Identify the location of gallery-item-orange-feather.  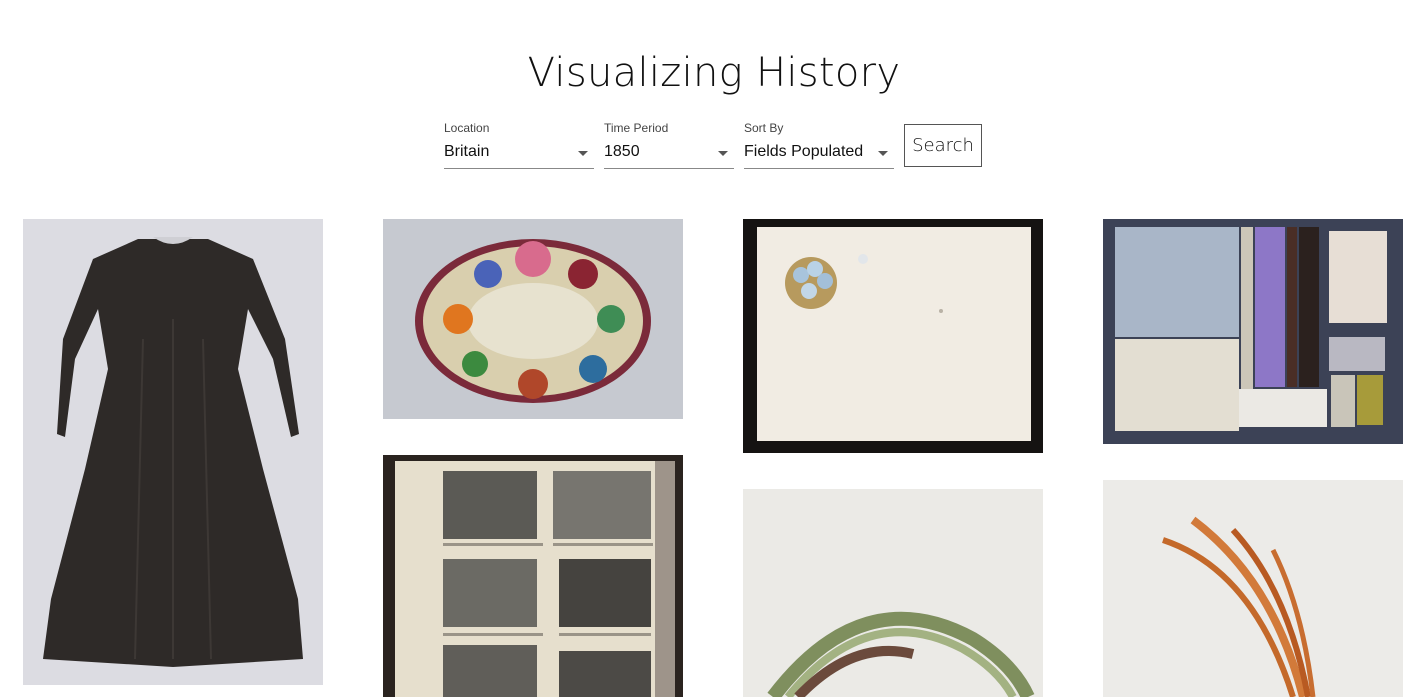
(1253, 588).